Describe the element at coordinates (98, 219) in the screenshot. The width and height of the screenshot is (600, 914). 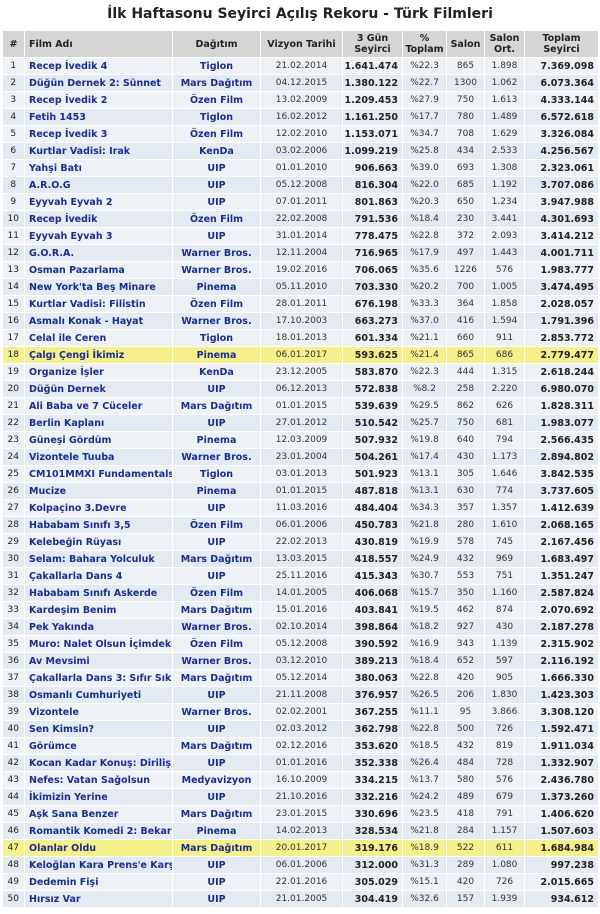
I see `film-title-link: Recep İvedik` at that location.